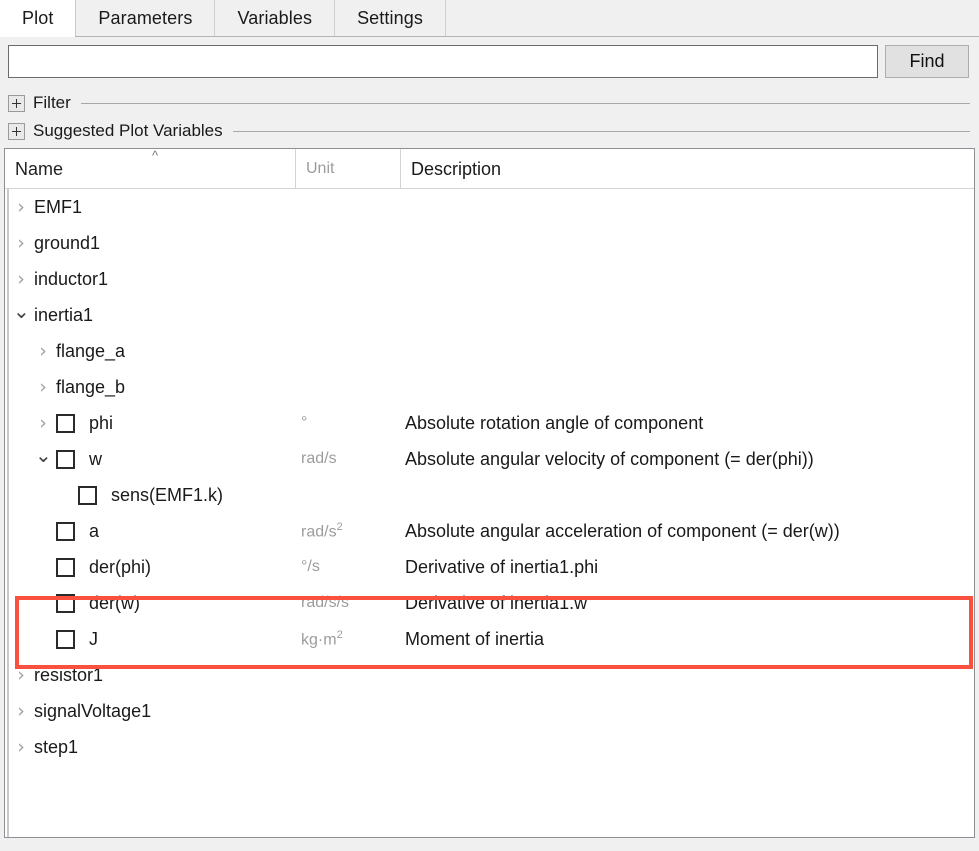 This screenshot has height=851, width=979. Describe the element at coordinates (489, 747) in the screenshot. I see `tree-row: › step1` at that location.